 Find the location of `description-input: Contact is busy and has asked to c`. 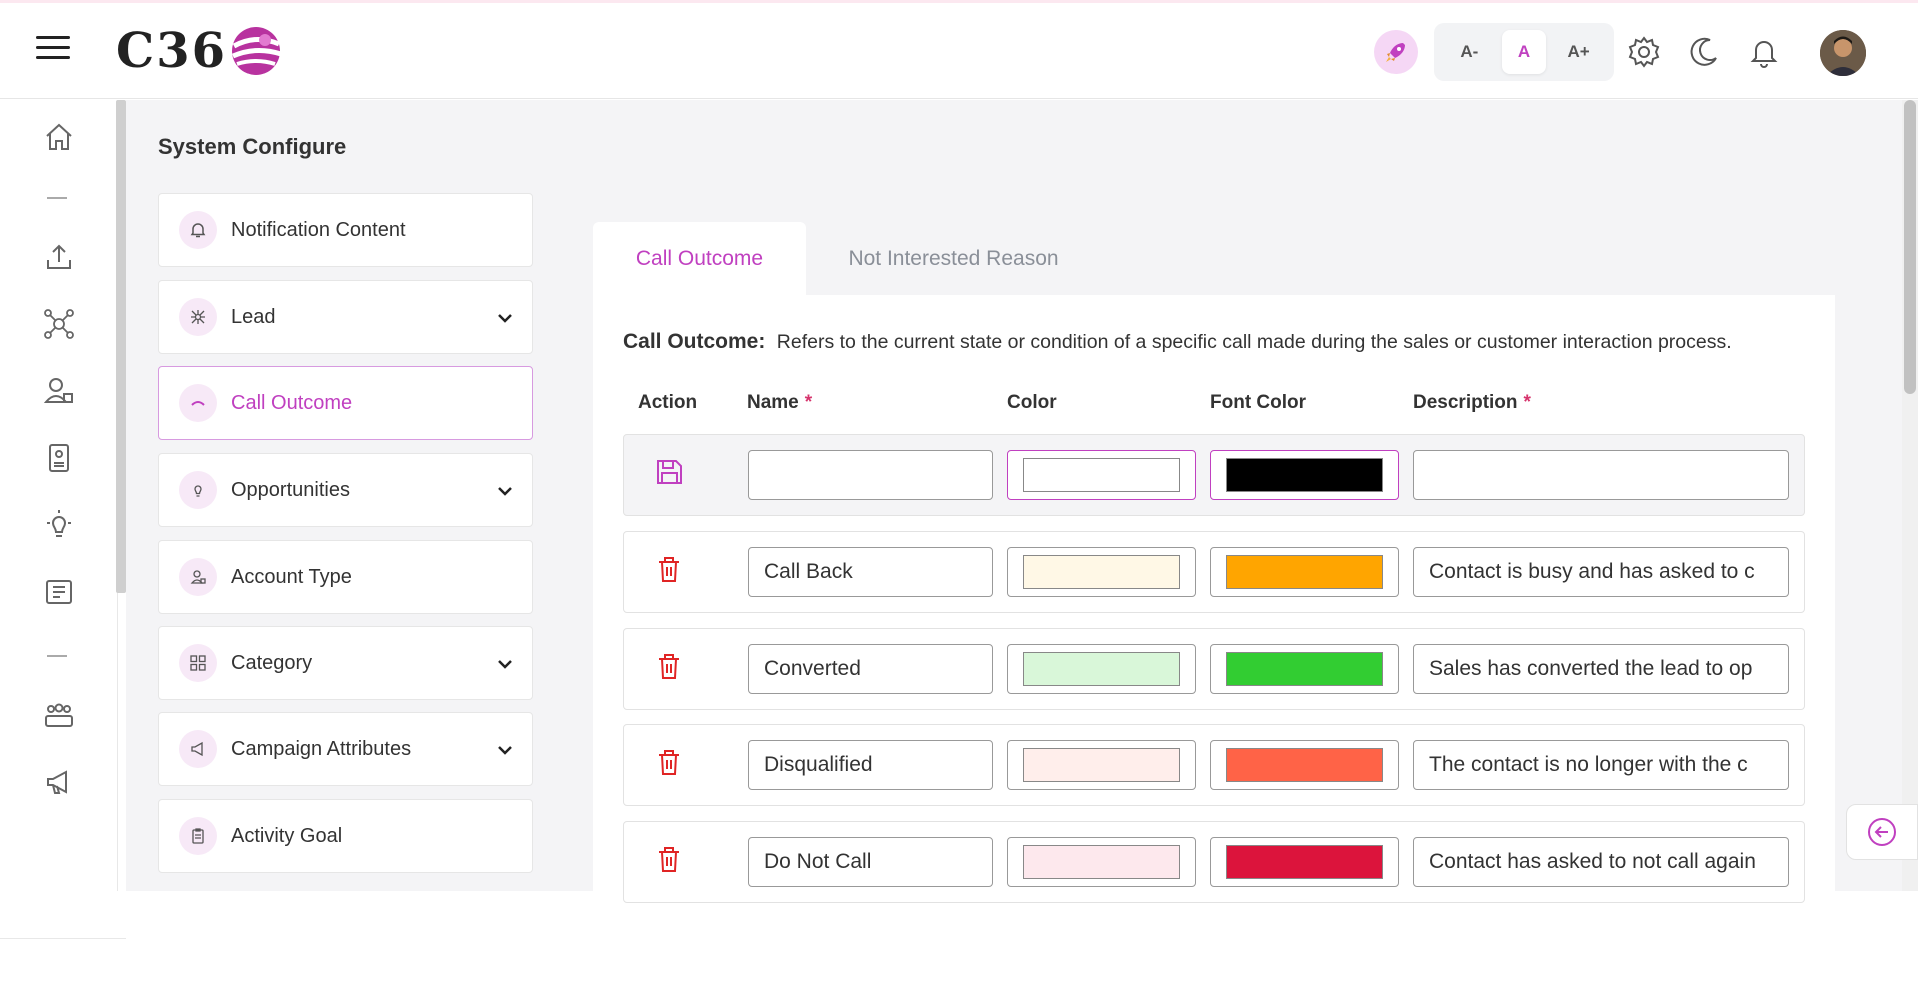

description-input: Contact is busy and has asked to c is located at coordinates (1601, 572).